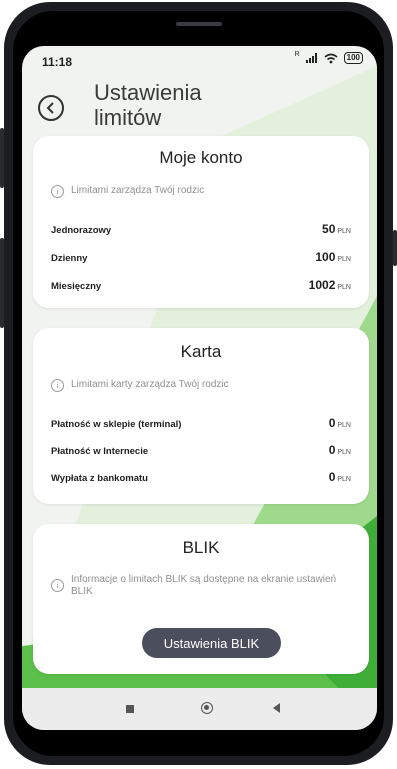 This screenshot has height=769, width=397. I want to click on limit-value-group: 100 PLN, so click(333, 257).